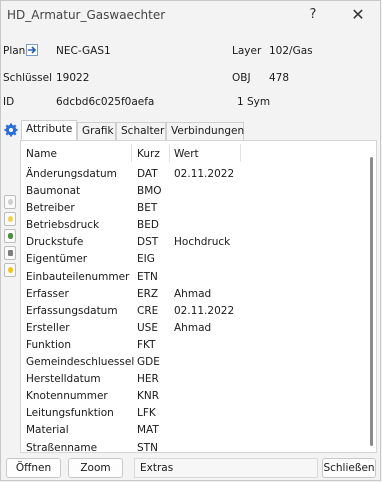 The height and width of the screenshot is (482, 382). What do you see at coordinates (33, 468) in the screenshot?
I see `open-button: Öffnen` at bounding box center [33, 468].